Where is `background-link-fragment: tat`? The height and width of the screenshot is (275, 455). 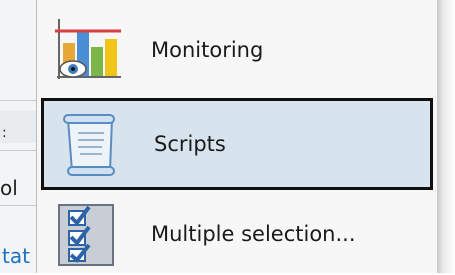 background-link-fragment: tat is located at coordinates (20, 256).